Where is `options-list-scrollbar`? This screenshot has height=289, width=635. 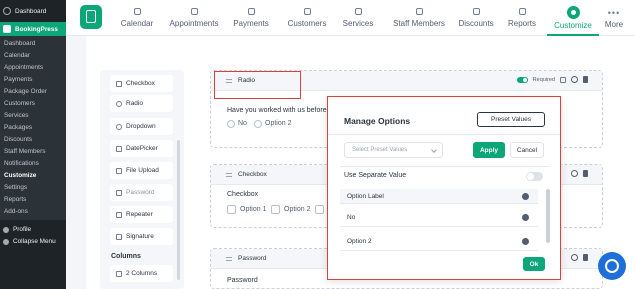 options-list-scrollbar is located at coordinates (548, 216).